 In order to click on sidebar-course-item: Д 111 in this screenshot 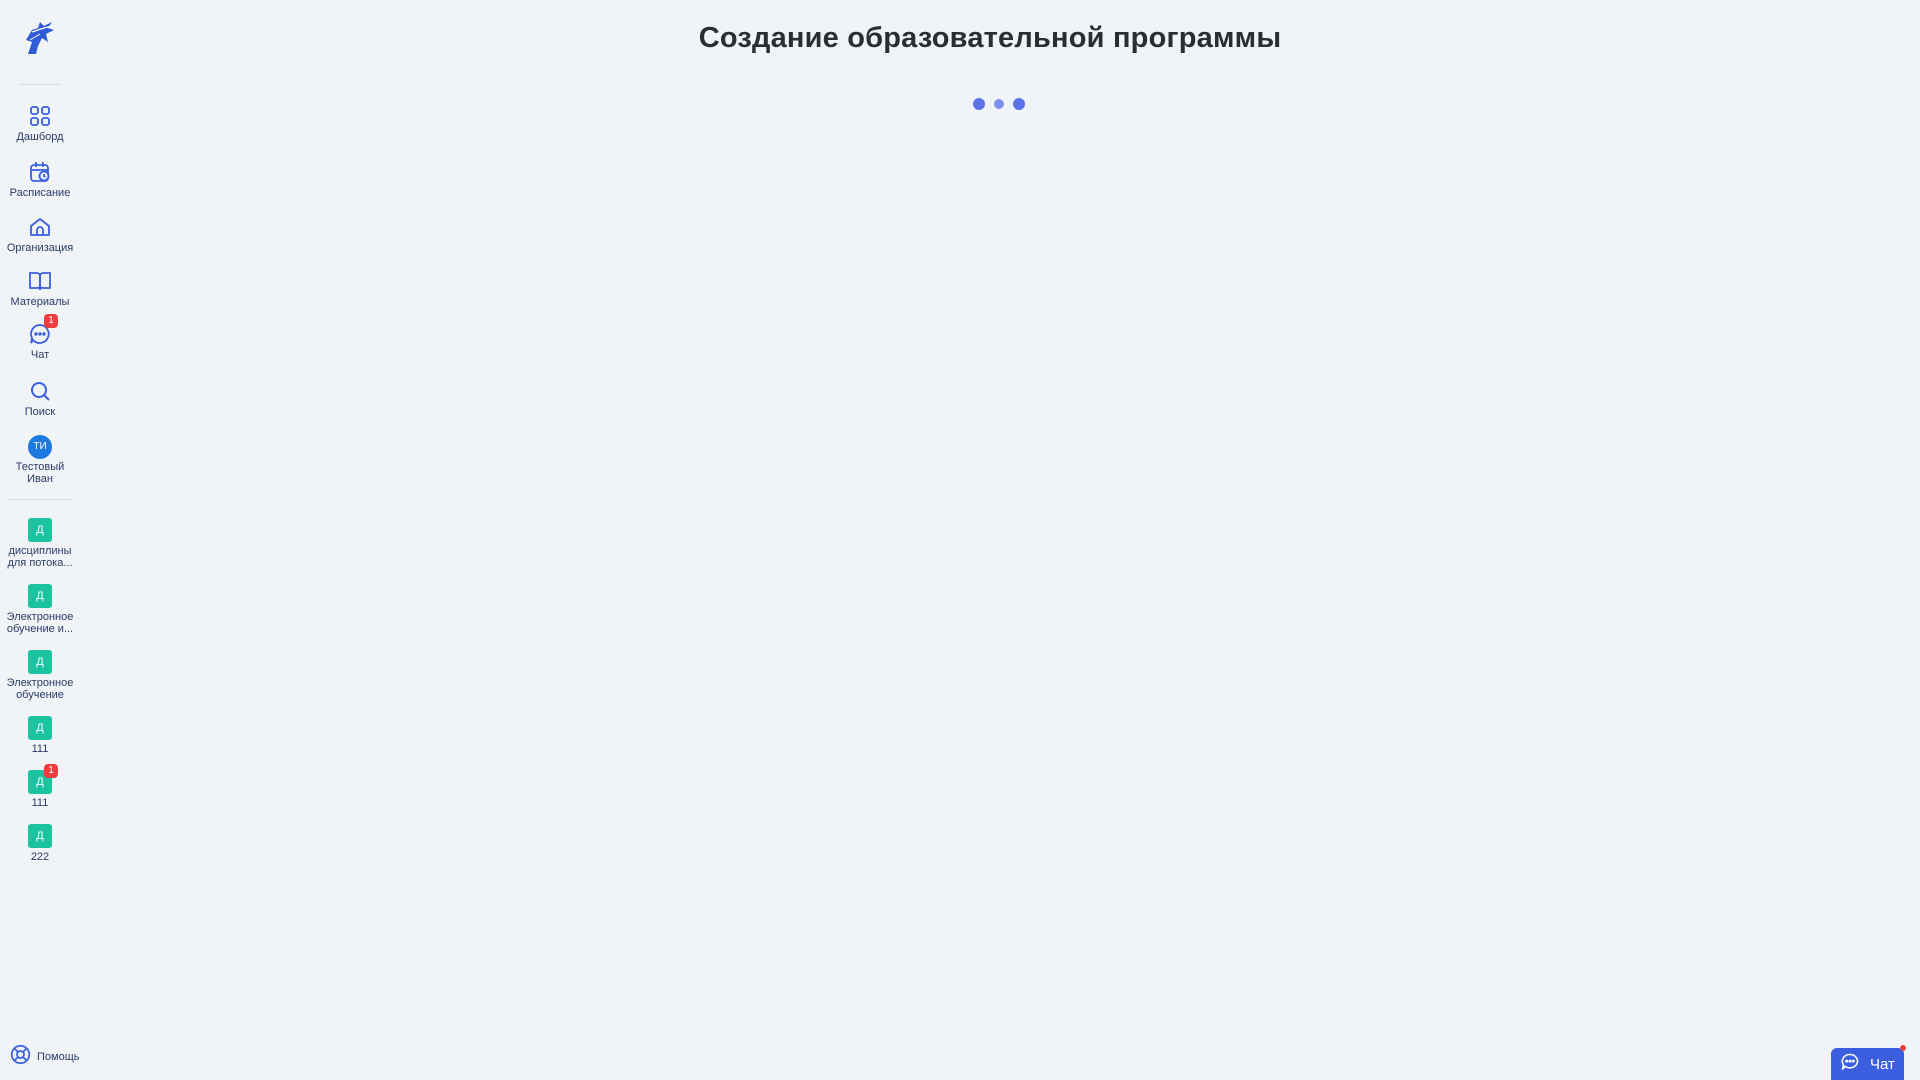, I will do `click(40, 735)`.